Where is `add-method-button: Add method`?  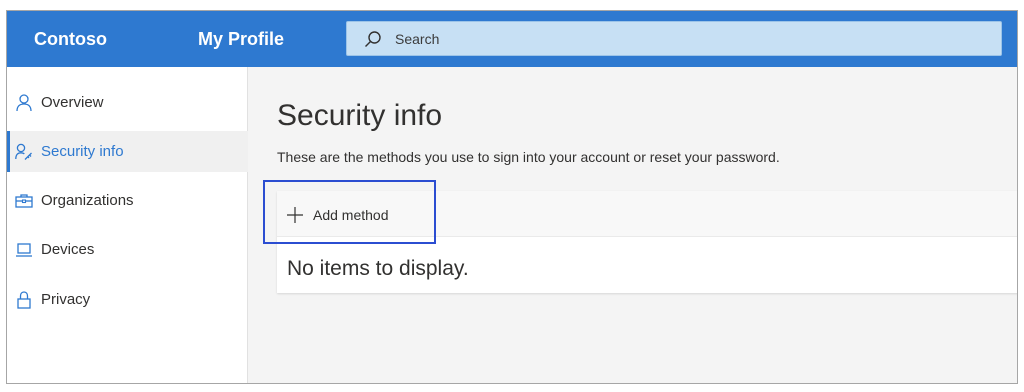 add-method-button: Add method is located at coordinates (337, 215).